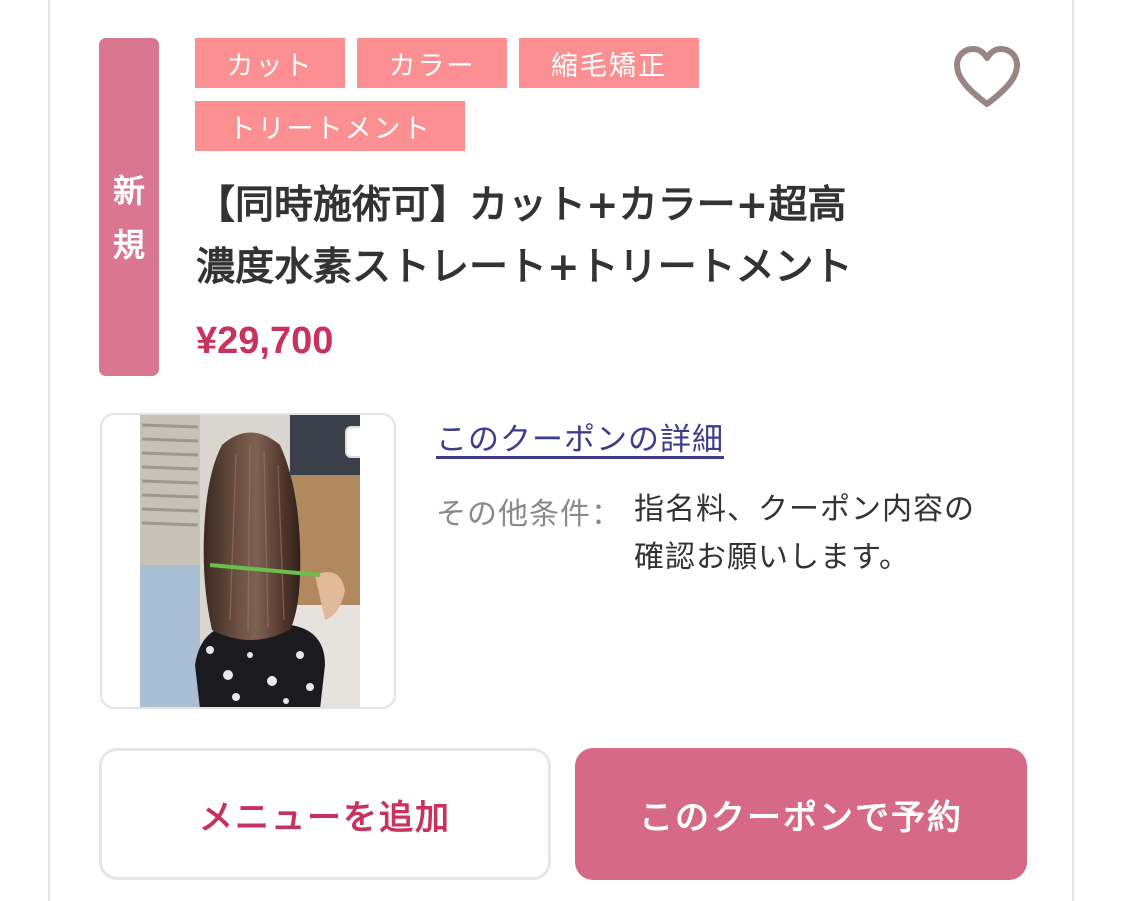 Image resolution: width=1125 pixels, height=901 pixels. I want to click on coupon-title-line-2: 濃度水素ストレート+トリートメント, so click(524, 267).